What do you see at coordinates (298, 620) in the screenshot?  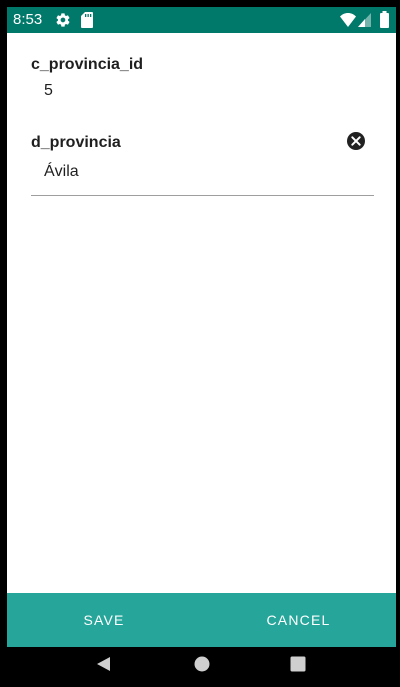 I see `cancel-button: CANCEL` at bounding box center [298, 620].